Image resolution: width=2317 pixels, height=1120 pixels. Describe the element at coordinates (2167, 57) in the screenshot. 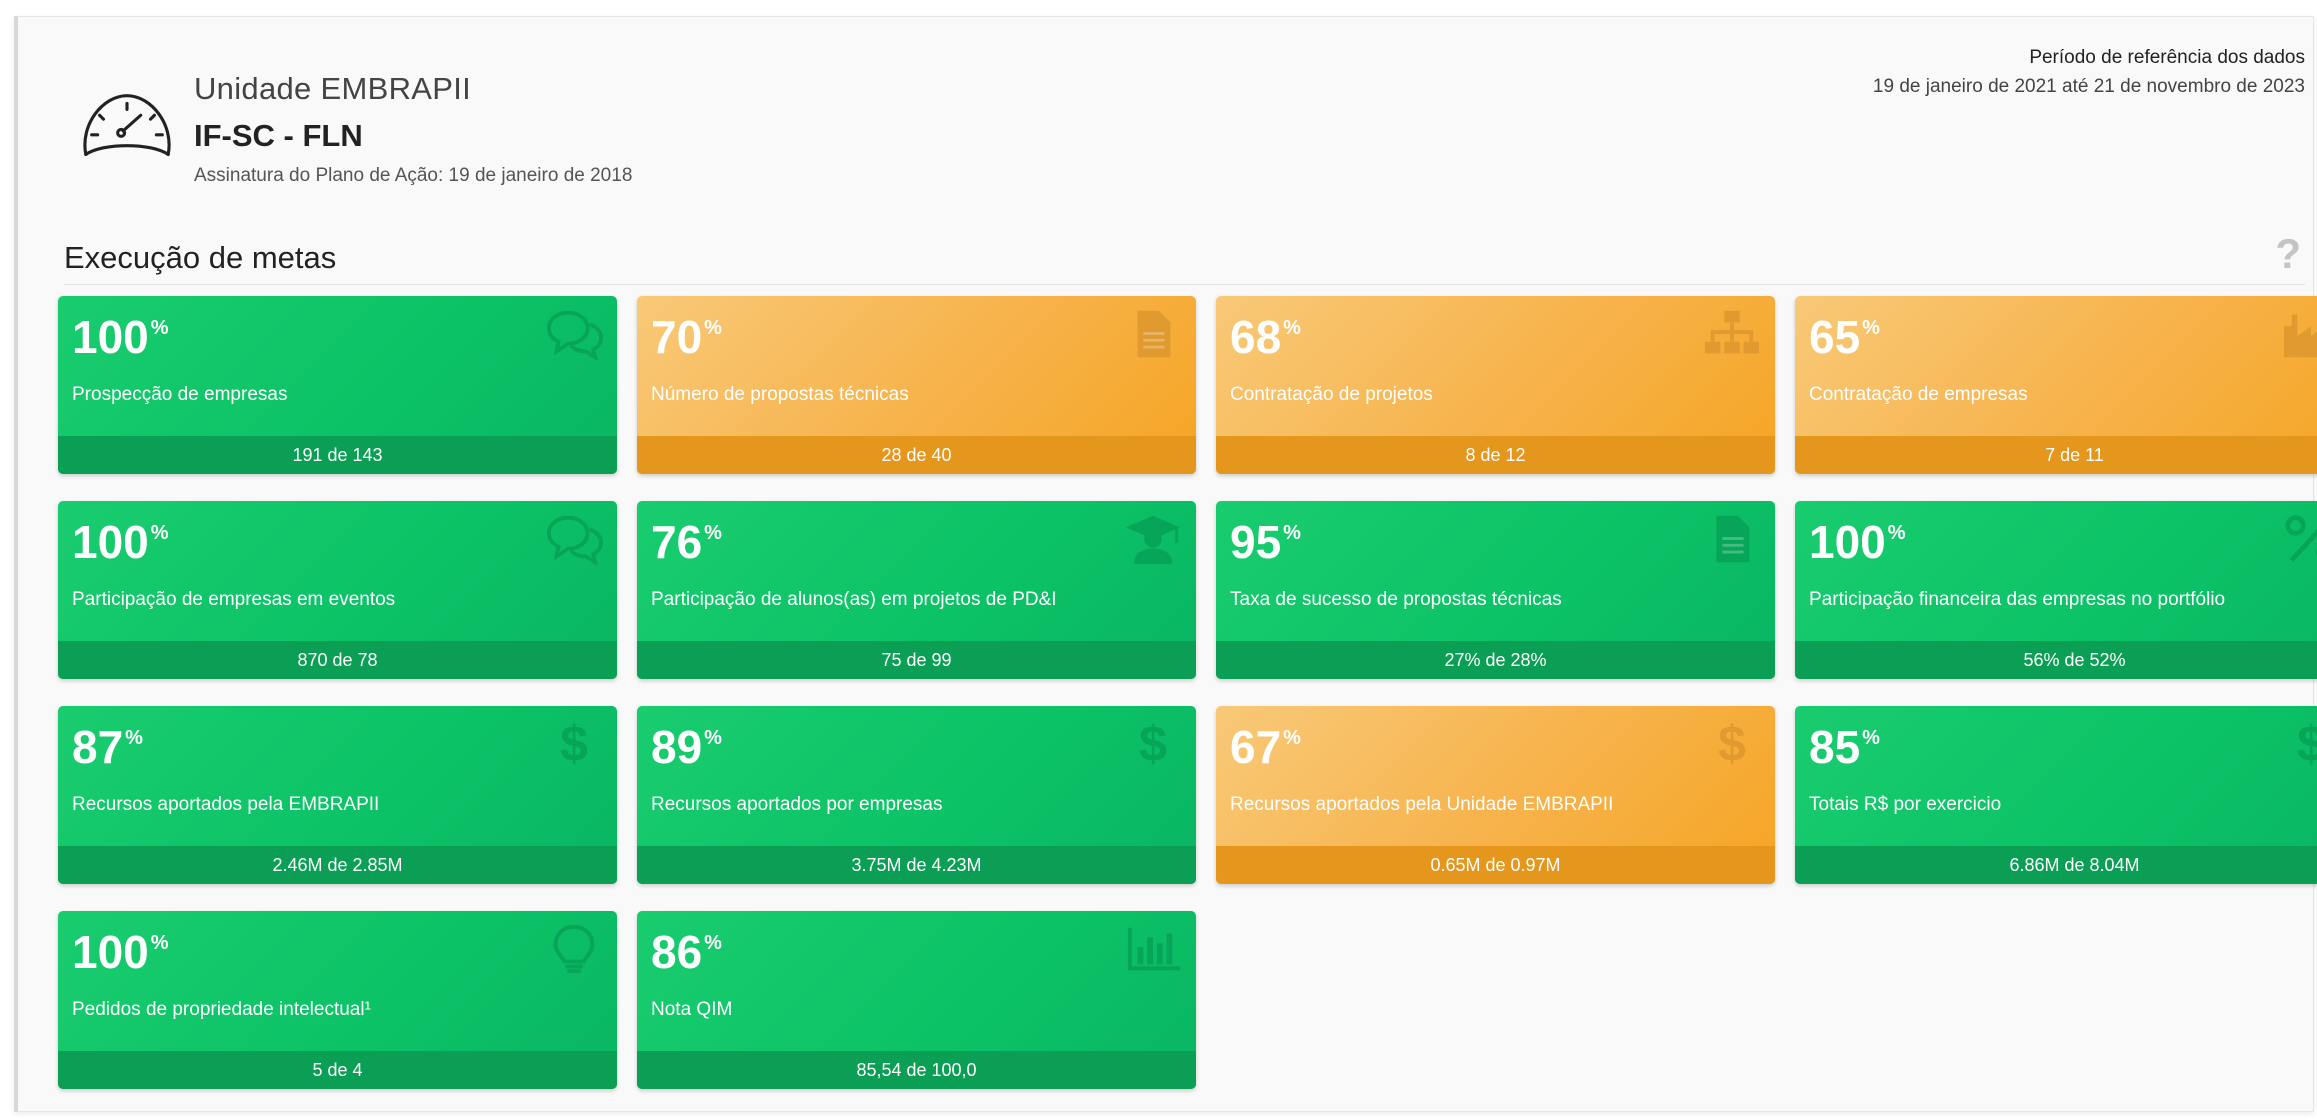

I see `period-title: Período de referência dos dados` at that location.